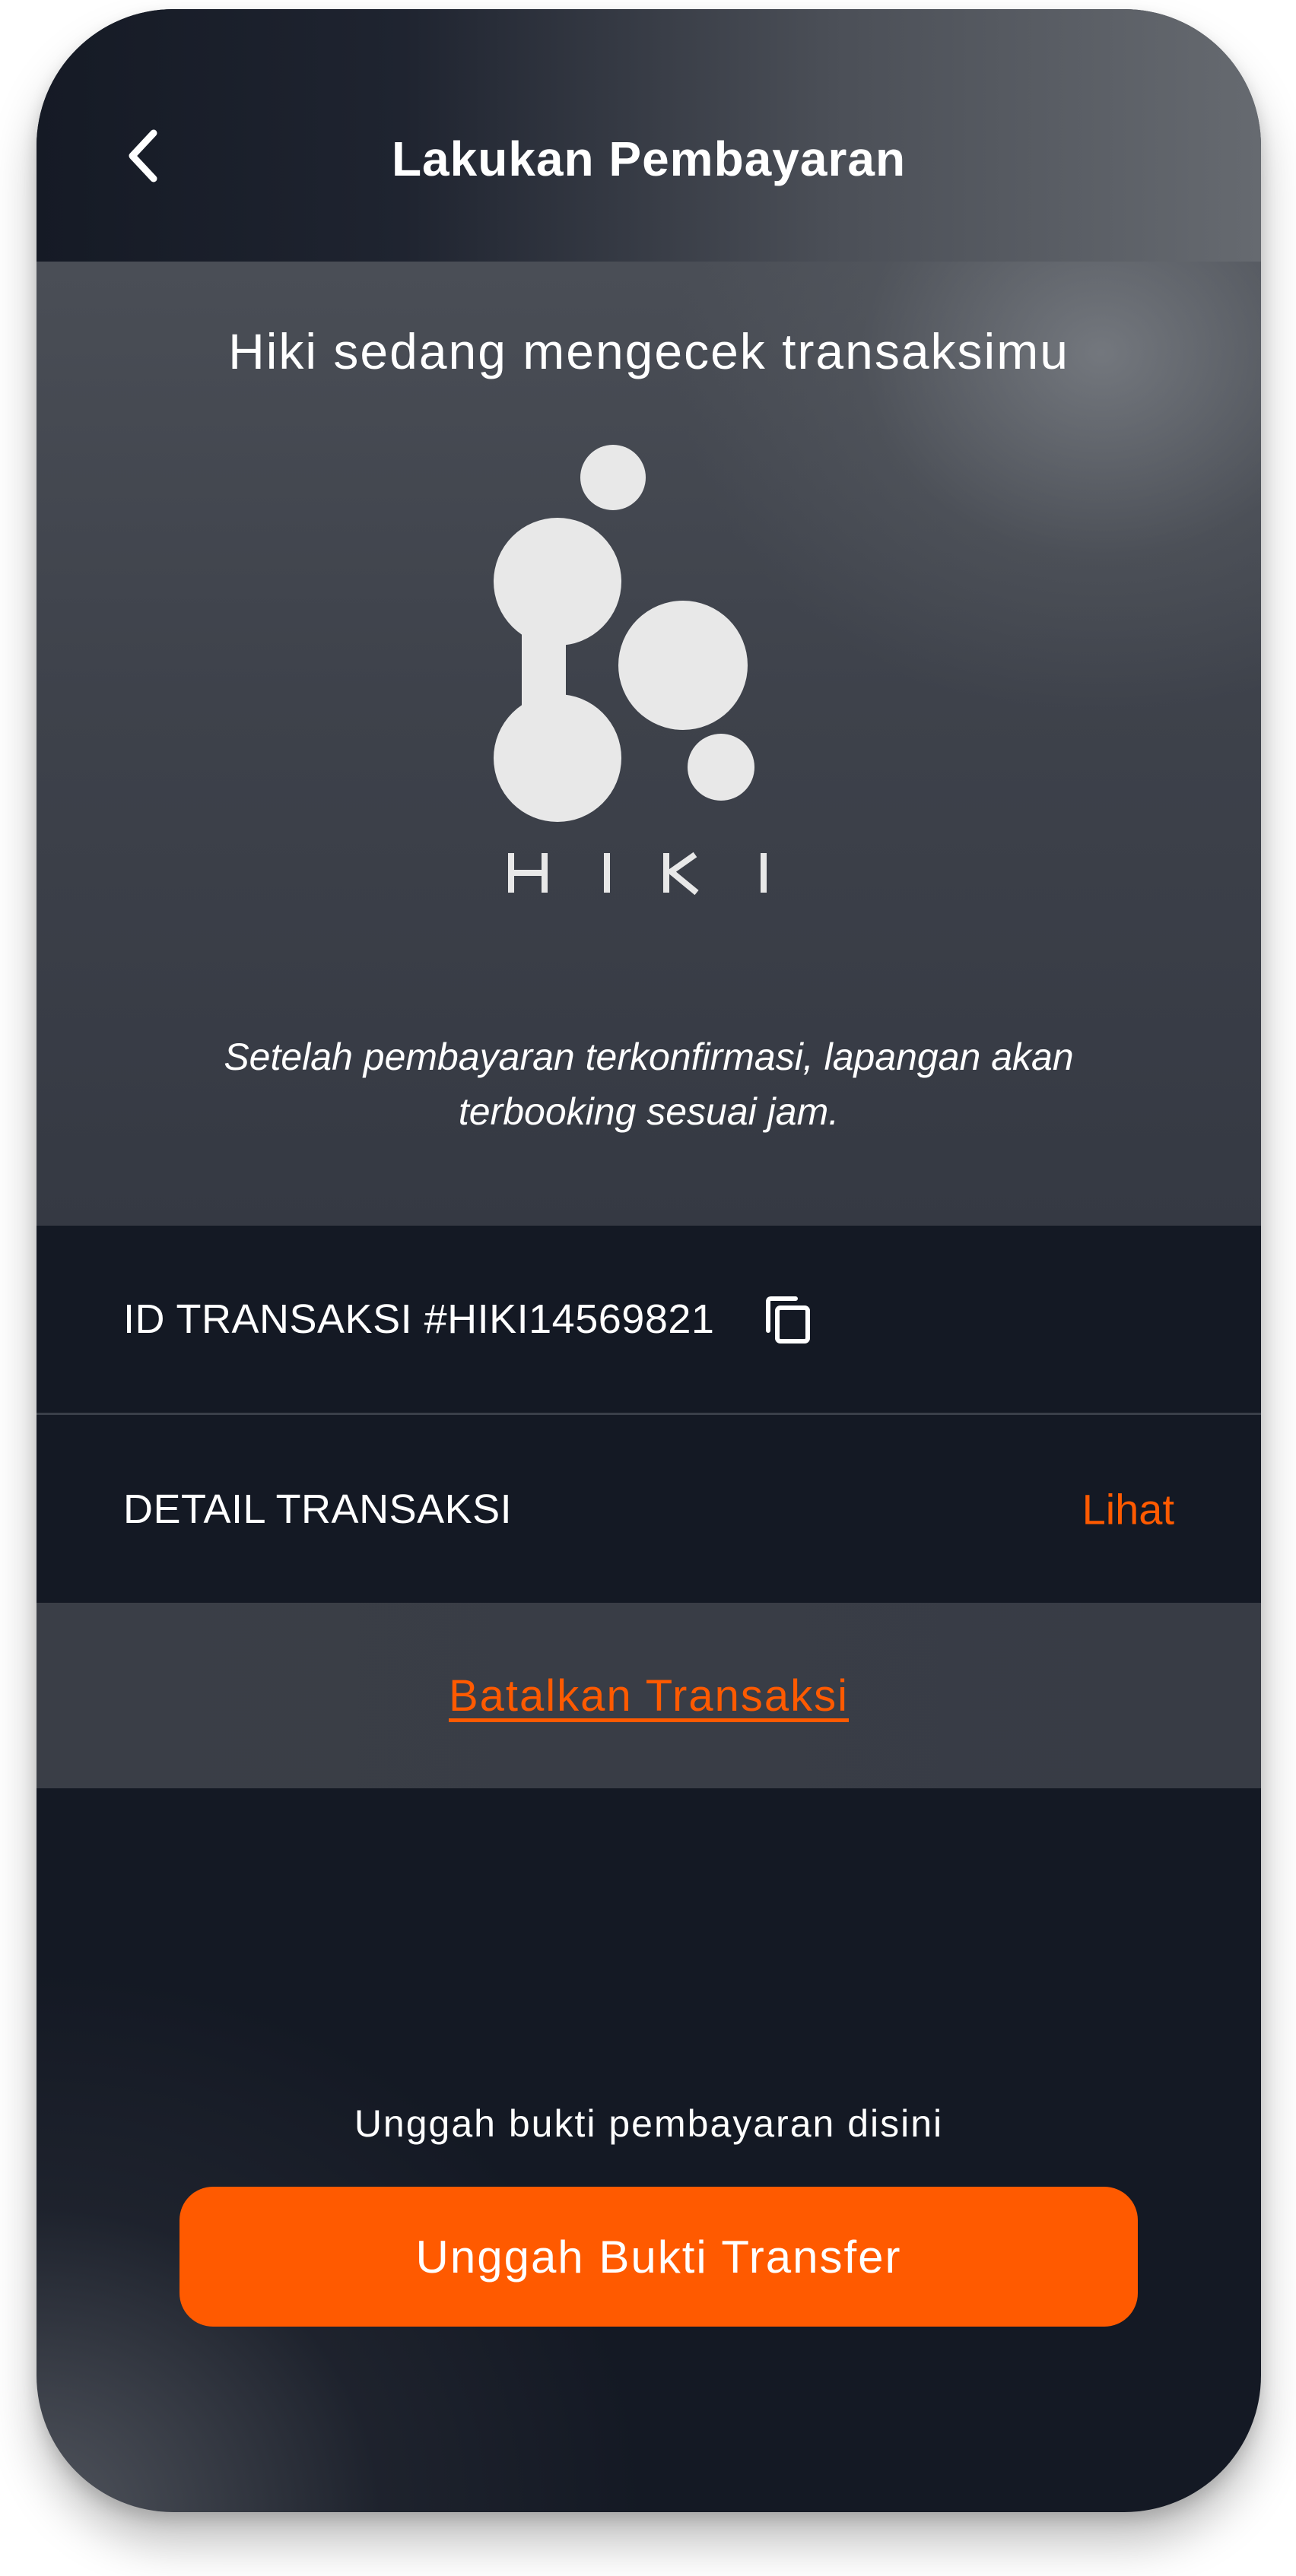  What do you see at coordinates (318, 1509) in the screenshot?
I see `transaction-detail-label: DETAIL TRANSAKSI` at bounding box center [318, 1509].